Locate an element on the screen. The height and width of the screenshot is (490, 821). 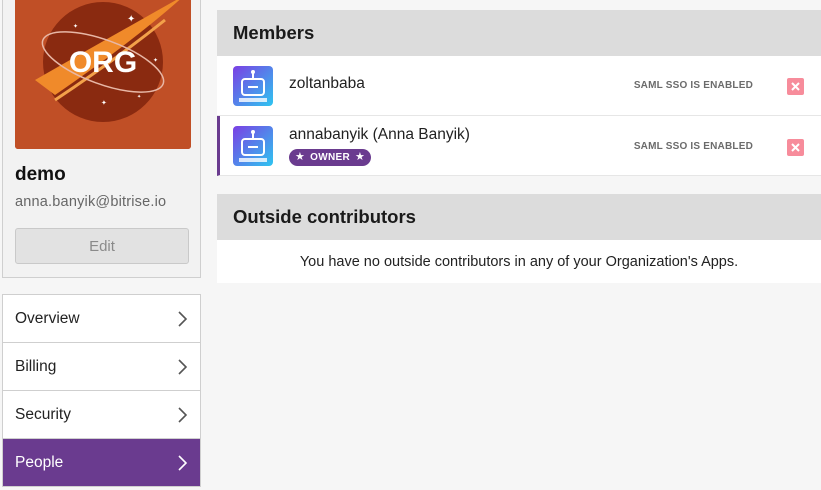
member-row: zoltanbaba SAML SSO IS ENABLED is located at coordinates (519, 86).